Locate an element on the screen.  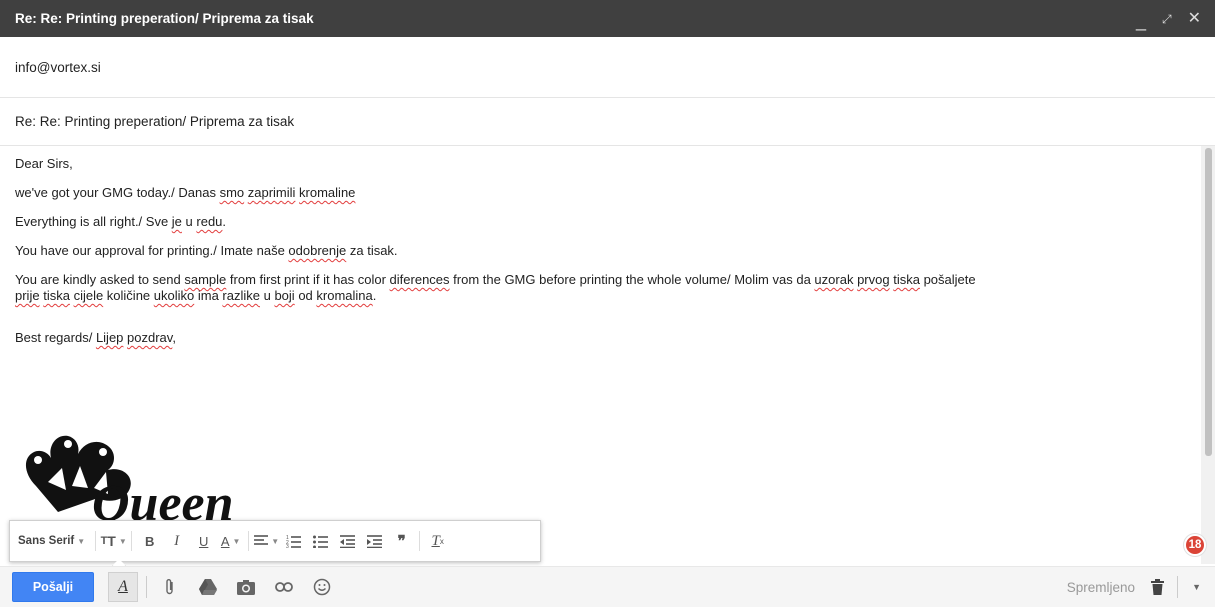
numbered-list-icon: 123 is located at coordinates (293, 541).